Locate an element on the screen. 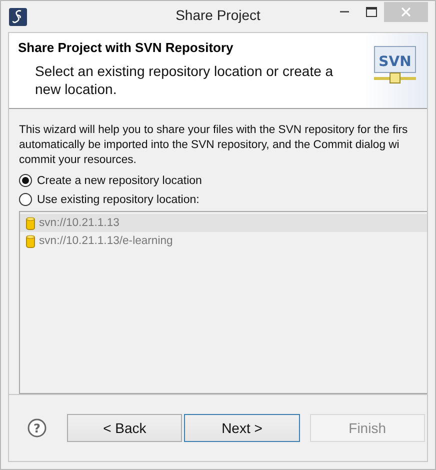 This screenshot has width=436, height=470. maximize-icon is located at coordinates (371, 12).